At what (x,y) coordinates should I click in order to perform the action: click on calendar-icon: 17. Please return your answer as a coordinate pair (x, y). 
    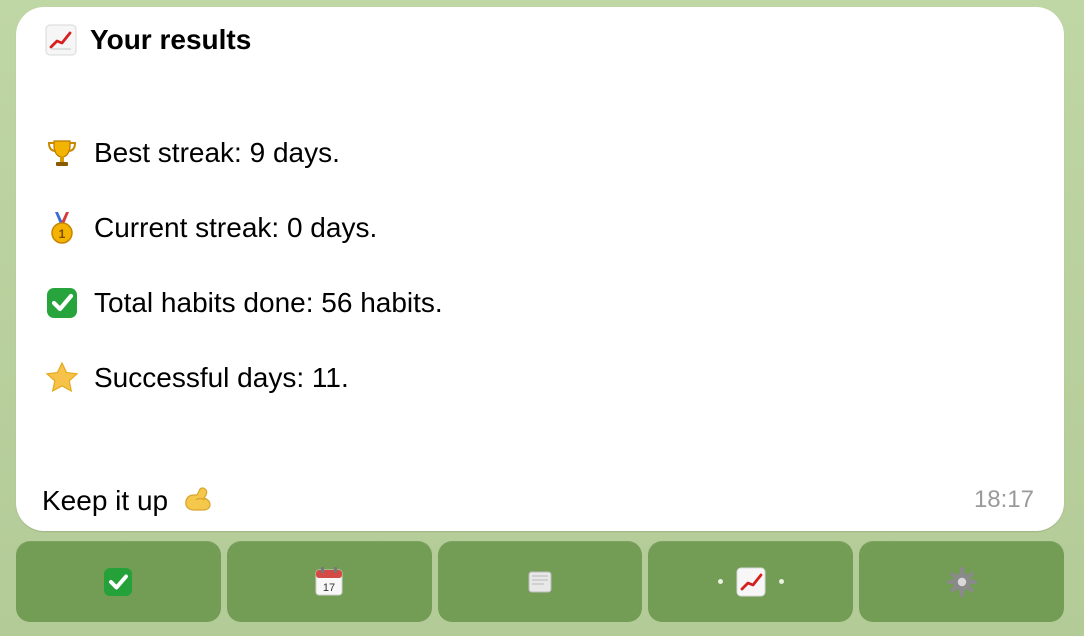
    Looking at the image, I should click on (329, 582).